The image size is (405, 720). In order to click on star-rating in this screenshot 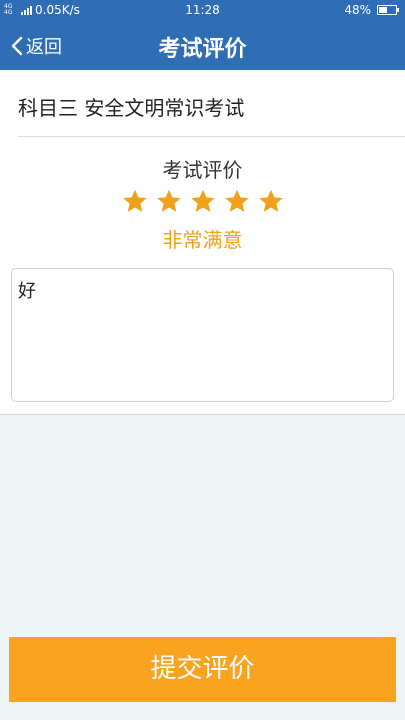, I will do `click(202, 201)`.